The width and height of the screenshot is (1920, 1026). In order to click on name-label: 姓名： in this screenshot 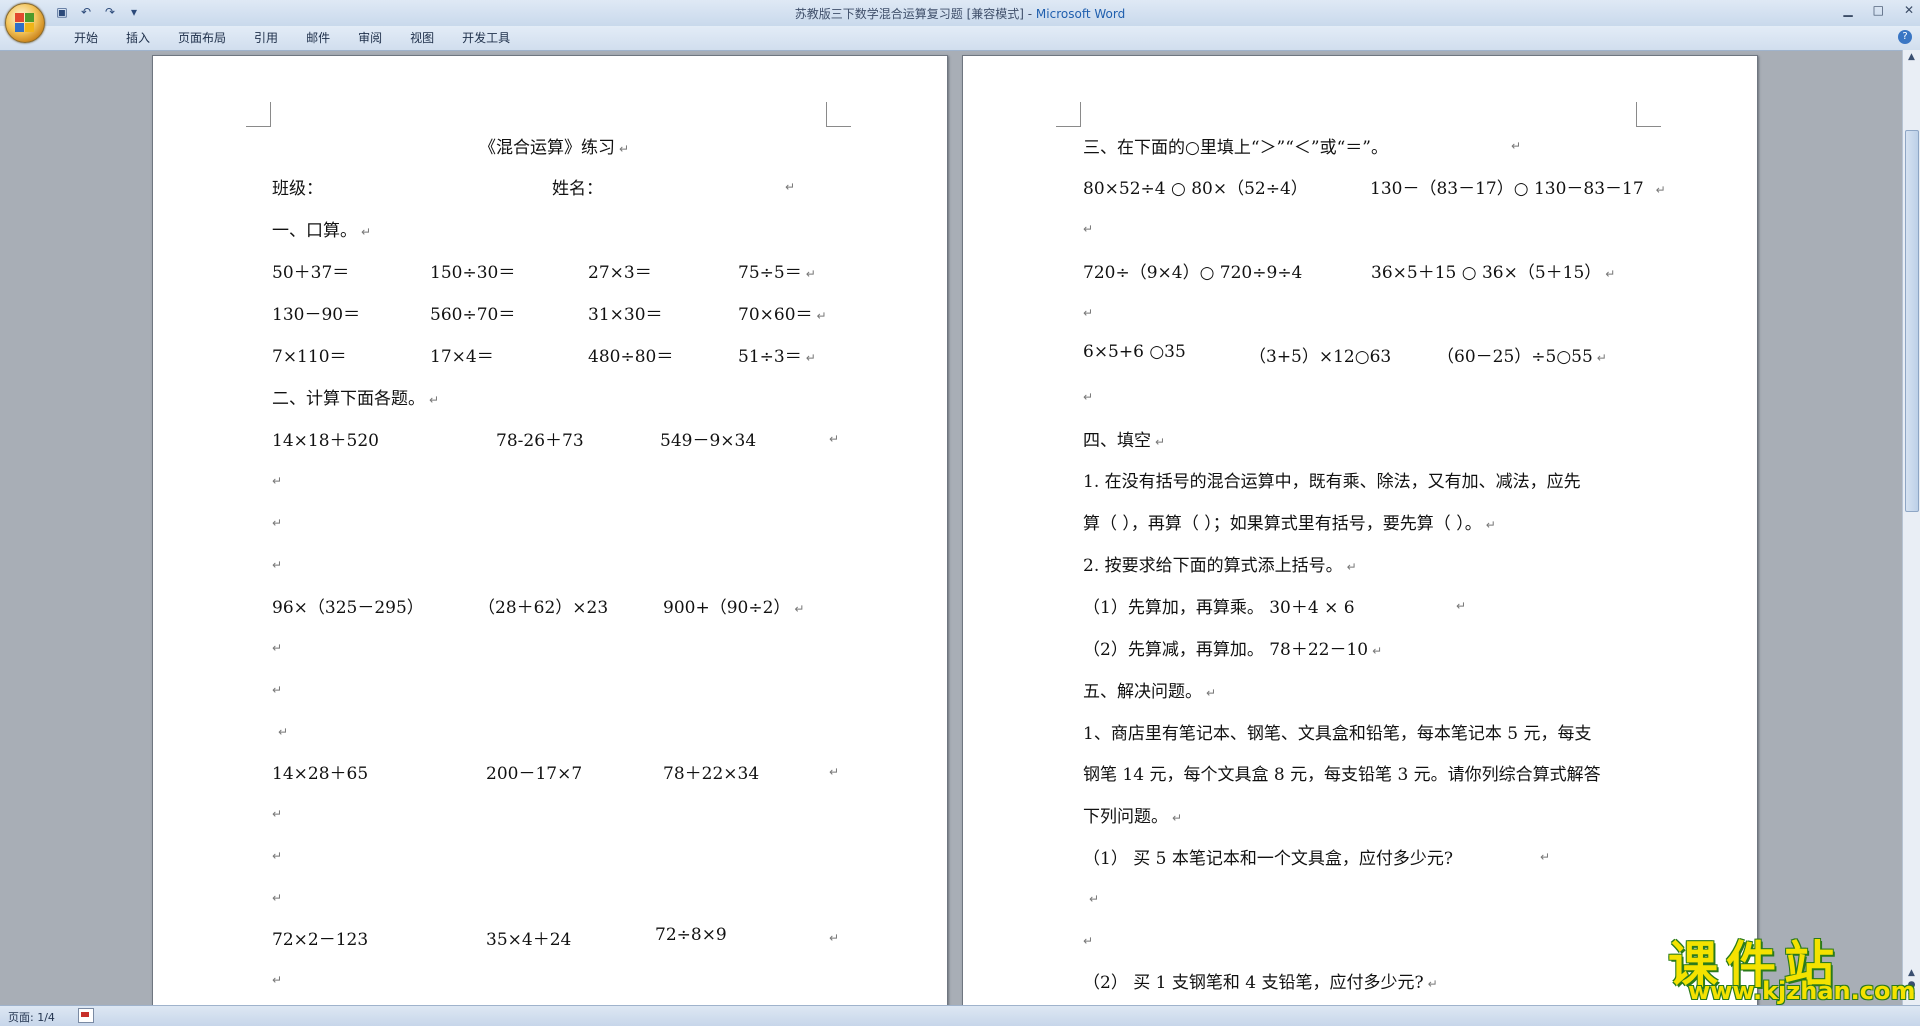, I will do `click(577, 189)`.